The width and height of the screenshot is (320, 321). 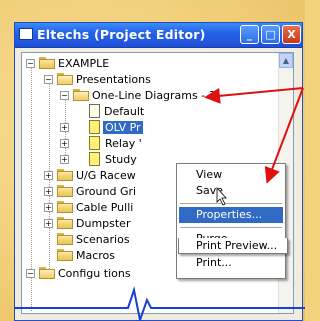 What do you see at coordinates (123, 143) in the screenshot?
I see `tree-item-label: Relay '` at bounding box center [123, 143].